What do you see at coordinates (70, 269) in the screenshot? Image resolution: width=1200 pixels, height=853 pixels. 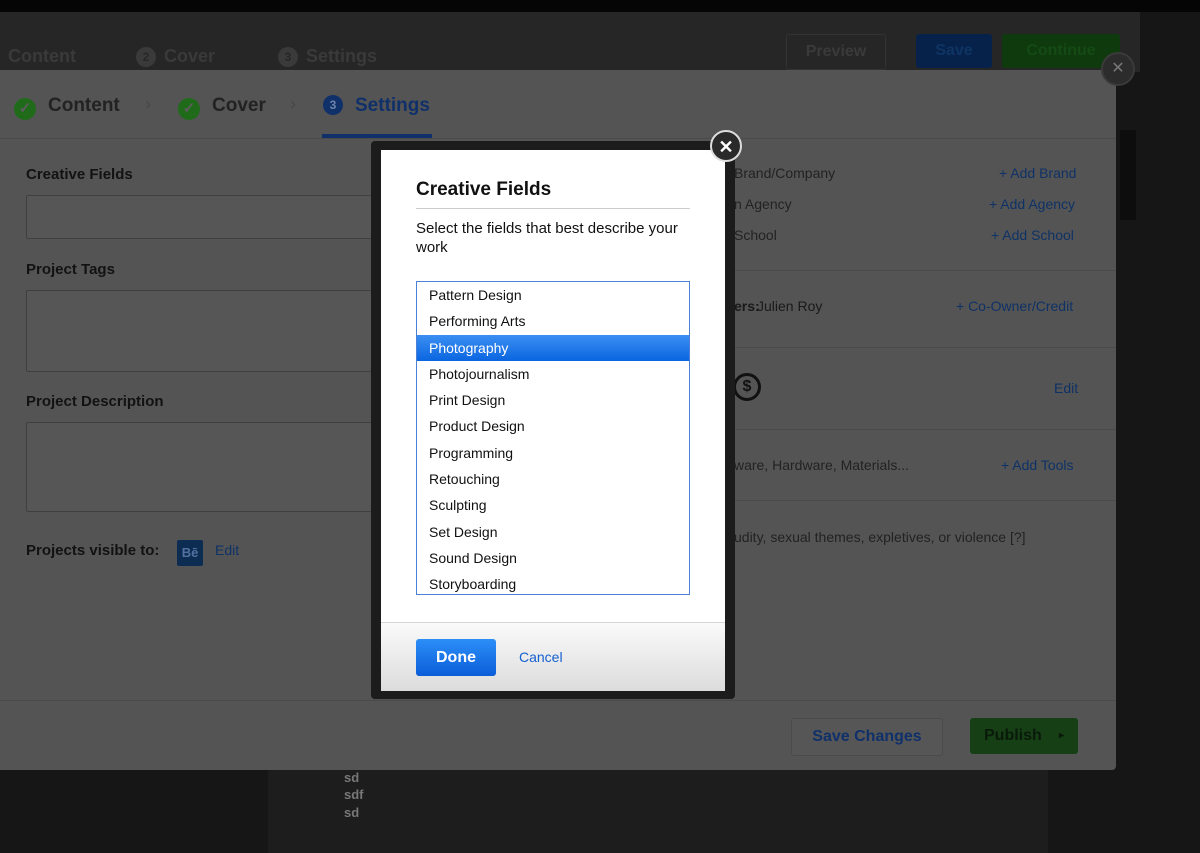 I see `project-tags-label: Project Tags` at bounding box center [70, 269].